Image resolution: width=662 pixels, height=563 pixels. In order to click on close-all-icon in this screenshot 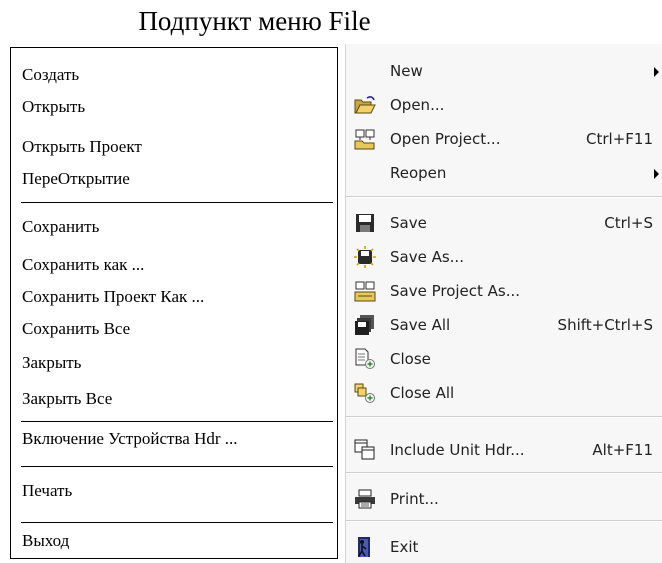, I will do `click(365, 393)`.